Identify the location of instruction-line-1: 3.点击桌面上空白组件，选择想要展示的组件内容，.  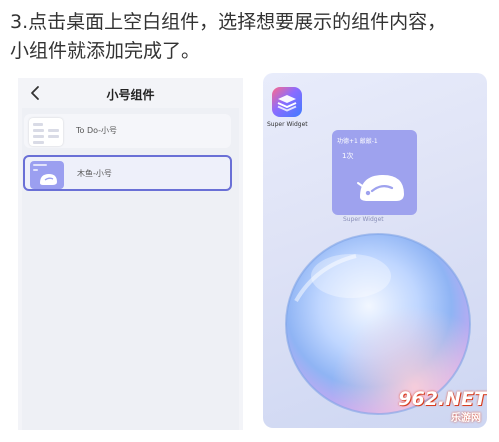
(228, 22).